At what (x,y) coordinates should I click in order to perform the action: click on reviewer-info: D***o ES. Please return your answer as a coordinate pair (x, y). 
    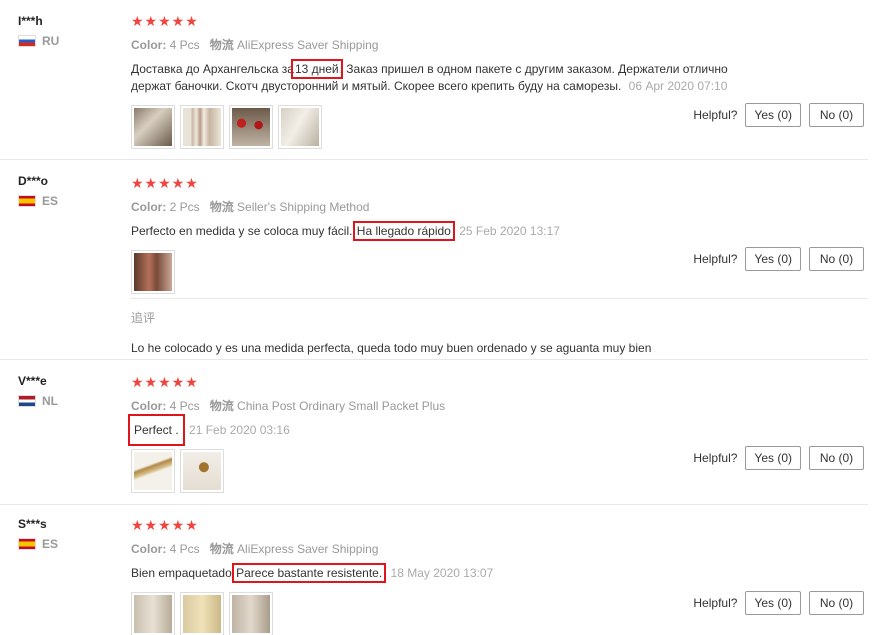
    Looking at the image, I should click on (38, 191).